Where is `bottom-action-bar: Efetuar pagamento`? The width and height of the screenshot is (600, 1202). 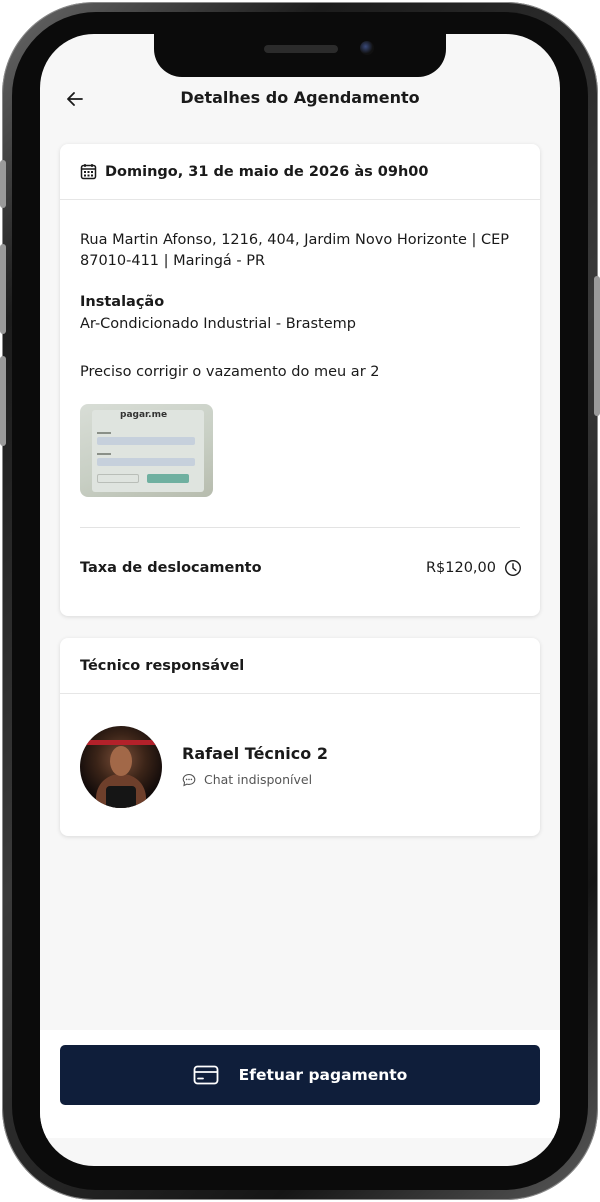
bottom-action-bar: Efetuar pagamento is located at coordinates (300, 1084).